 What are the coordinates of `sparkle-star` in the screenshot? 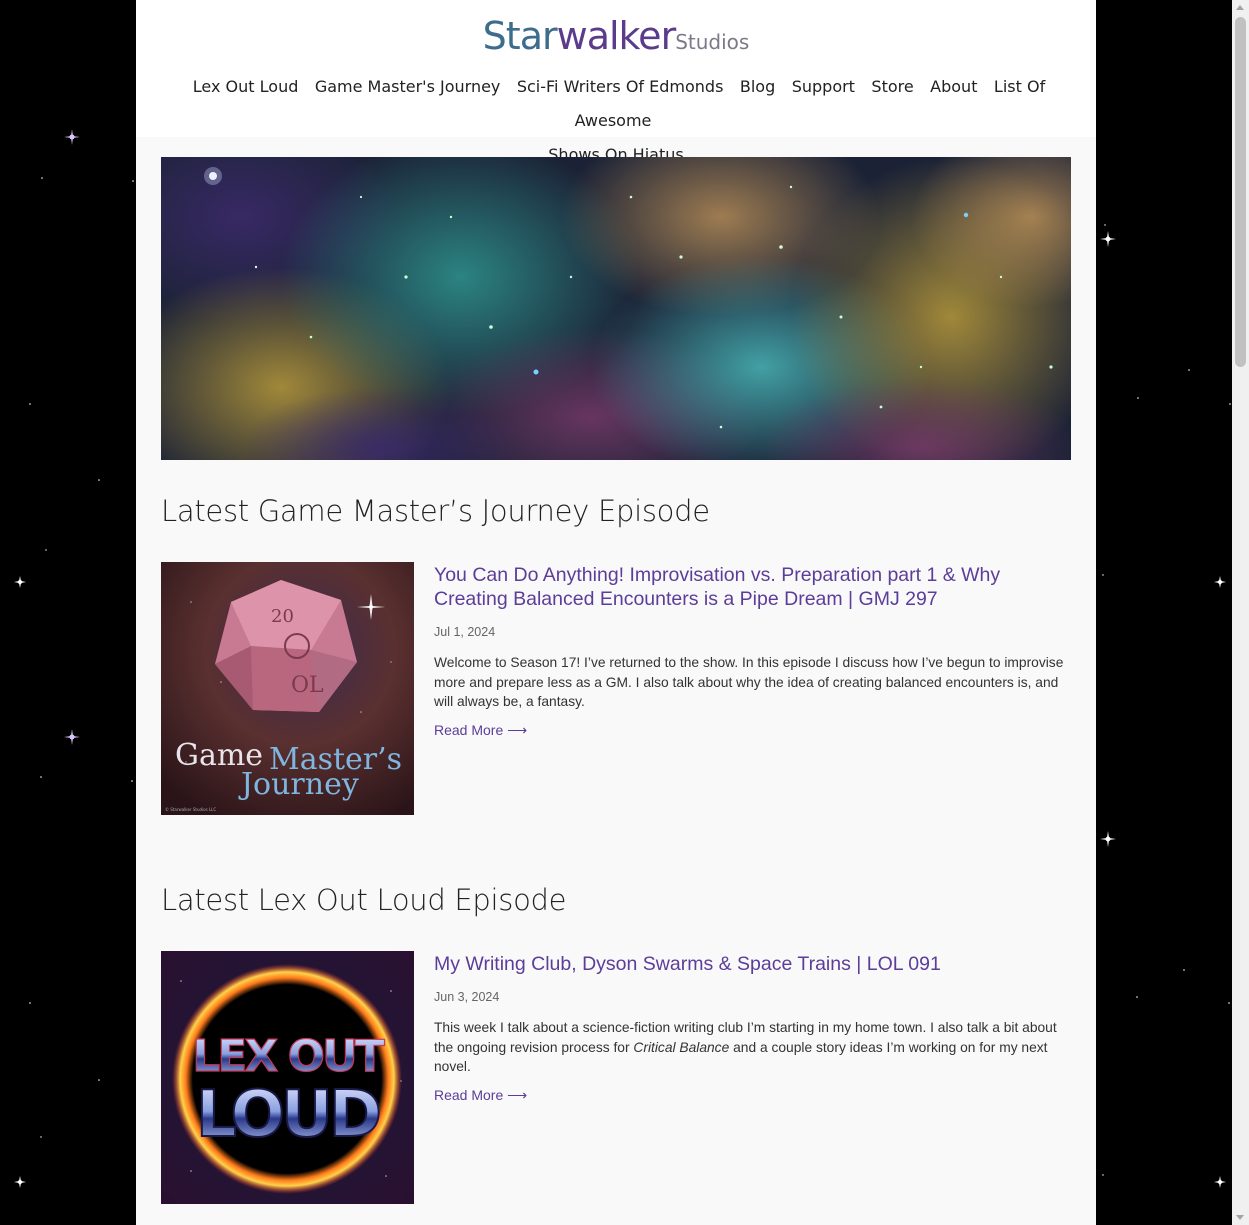 It's located at (72, 137).